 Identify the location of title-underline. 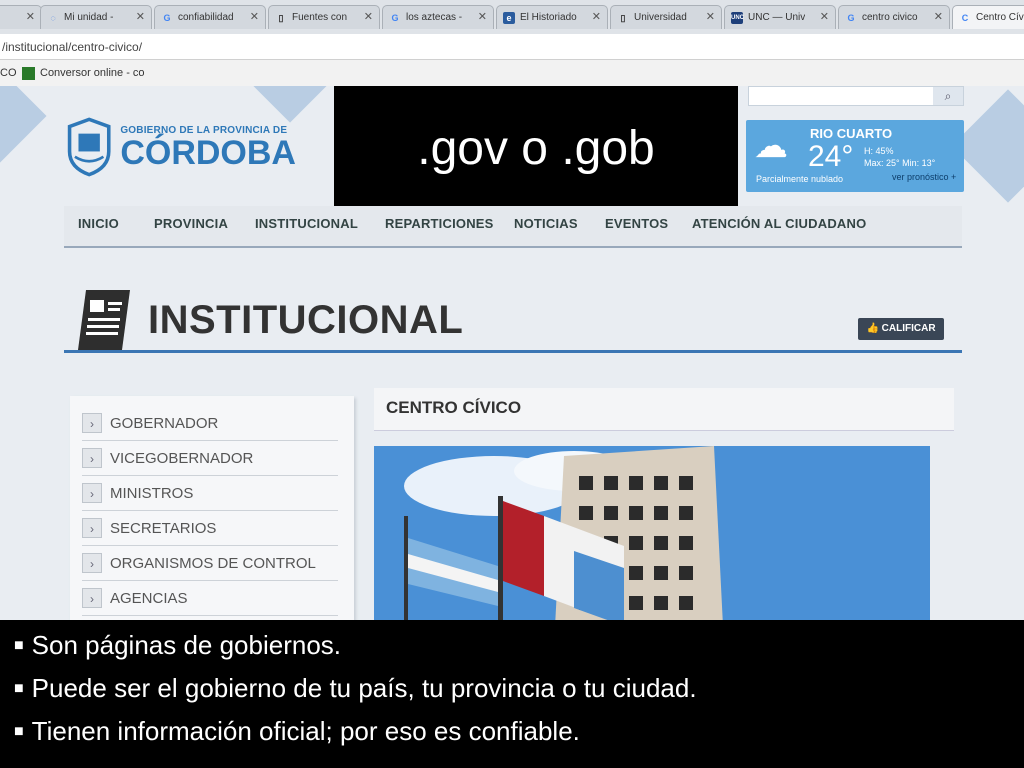
(513, 351).